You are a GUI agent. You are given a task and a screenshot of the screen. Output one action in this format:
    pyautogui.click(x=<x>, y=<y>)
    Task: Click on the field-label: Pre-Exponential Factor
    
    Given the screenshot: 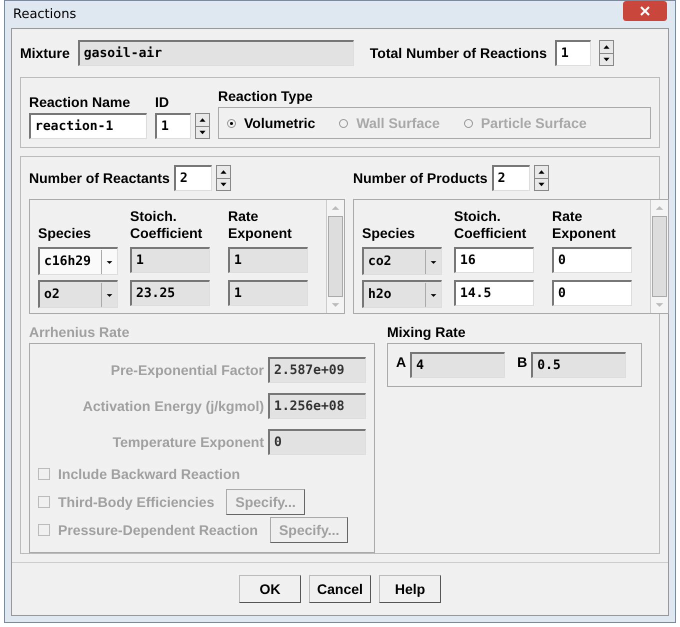 What is the action you would take?
    pyautogui.click(x=187, y=370)
    